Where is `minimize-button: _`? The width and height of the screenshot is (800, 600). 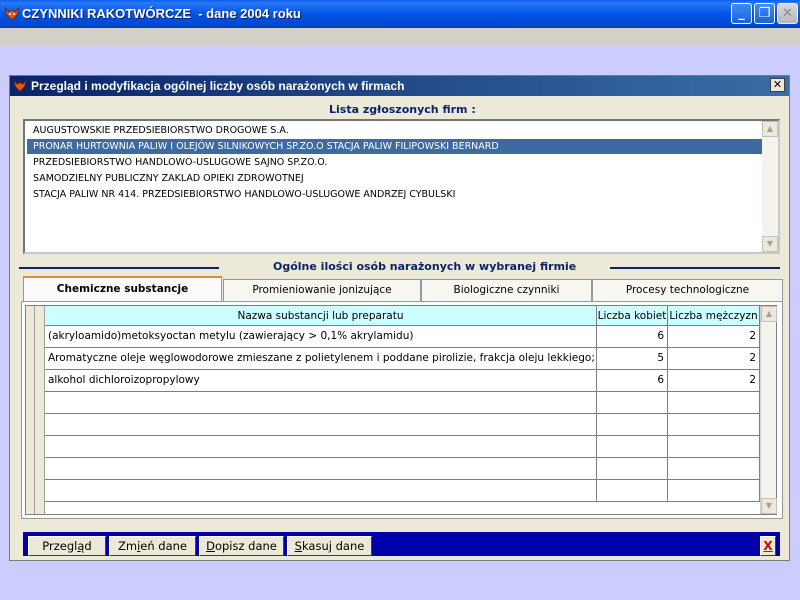 minimize-button: _ is located at coordinates (741, 13).